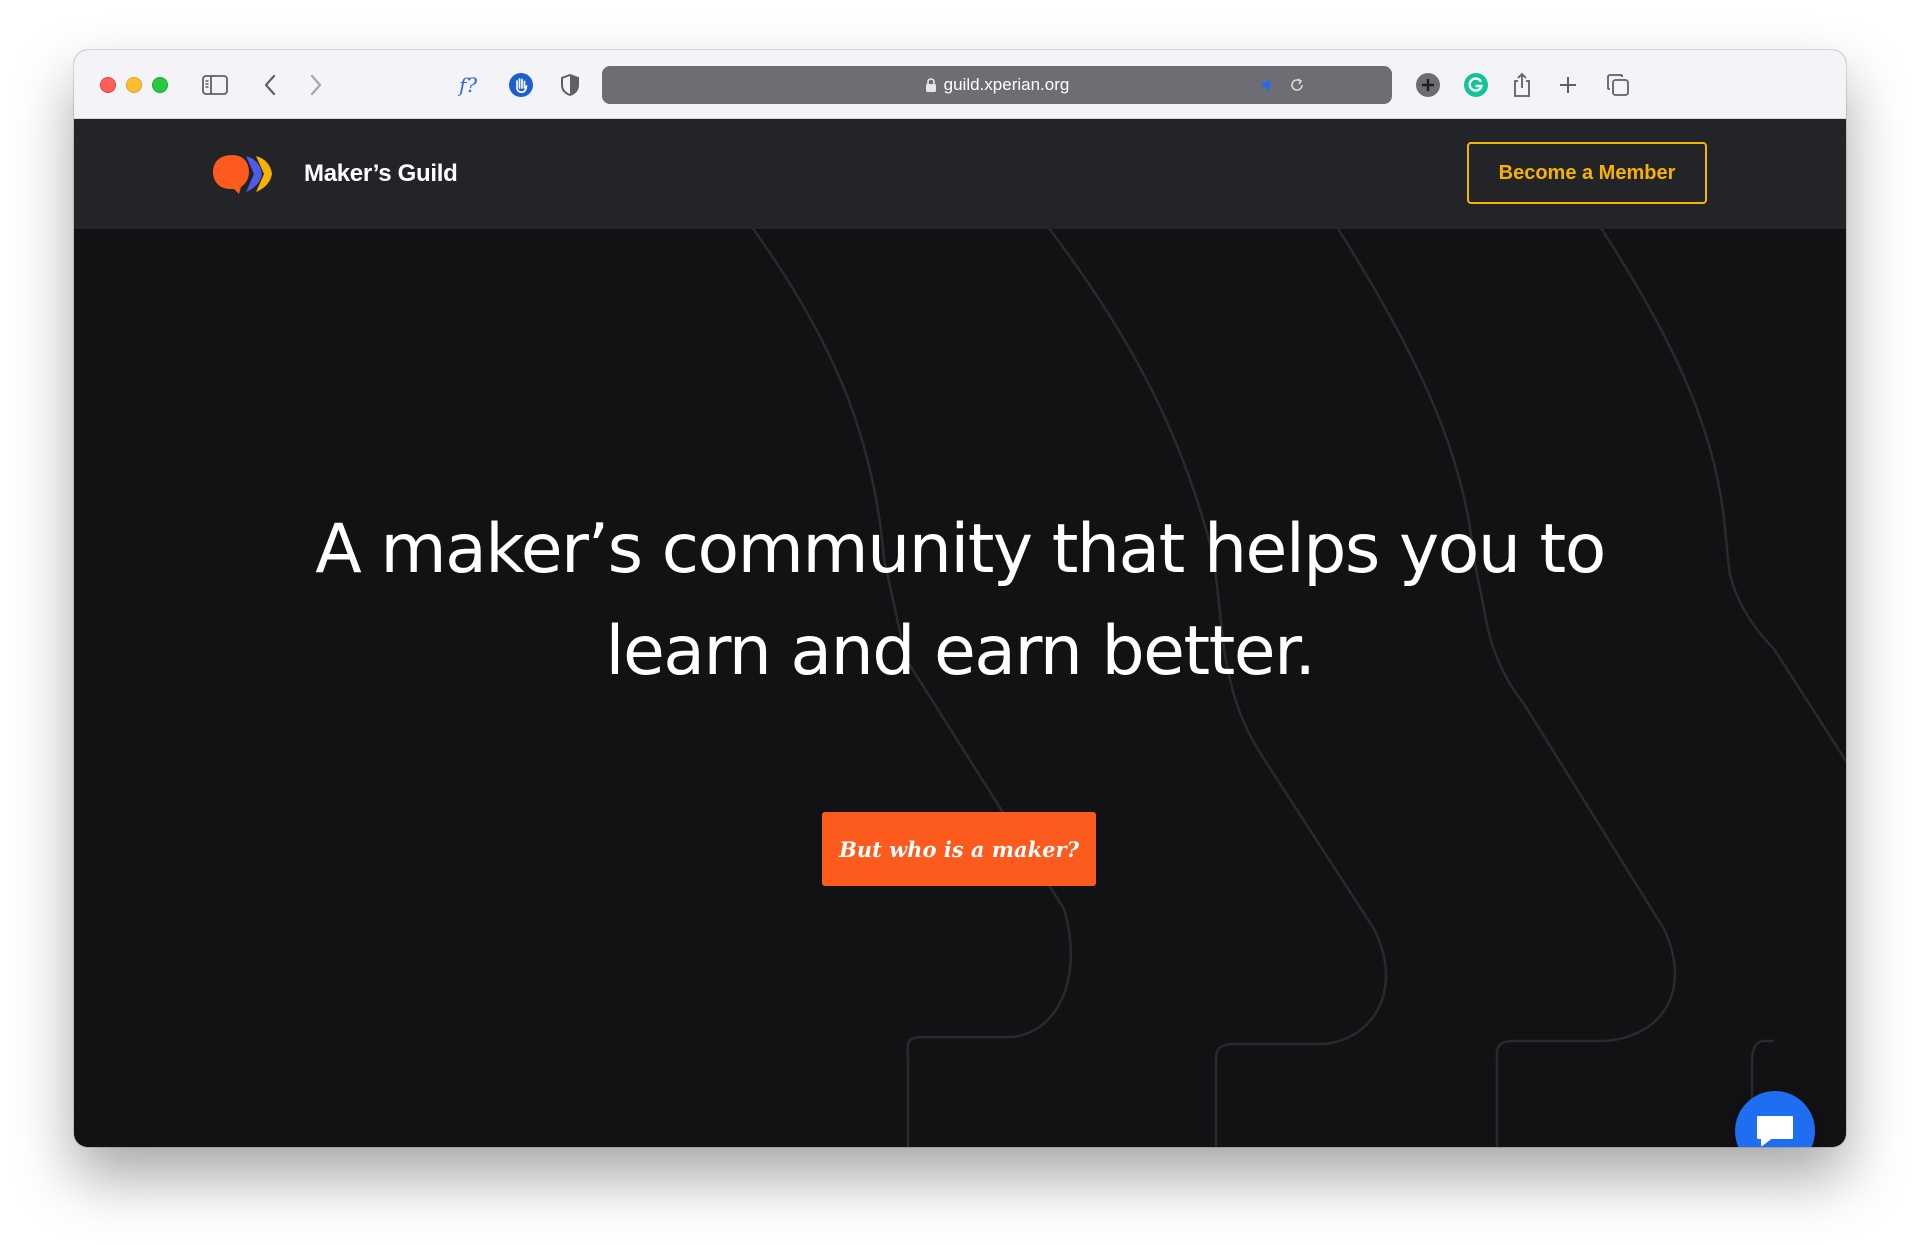 The width and height of the screenshot is (1920, 1245). What do you see at coordinates (1618, 85) in the screenshot?
I see `tabs-icon` at bounding box center [1618, 85].